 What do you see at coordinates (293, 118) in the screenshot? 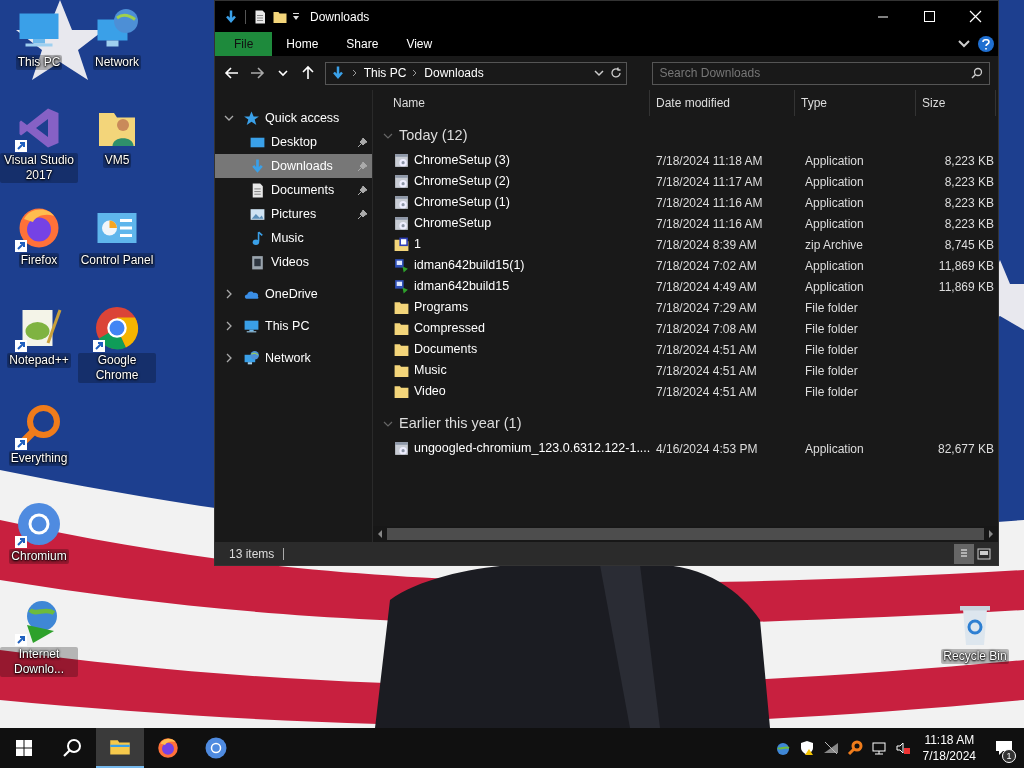
I see `nav-item: Quick access` at bounding box center [293, 118].